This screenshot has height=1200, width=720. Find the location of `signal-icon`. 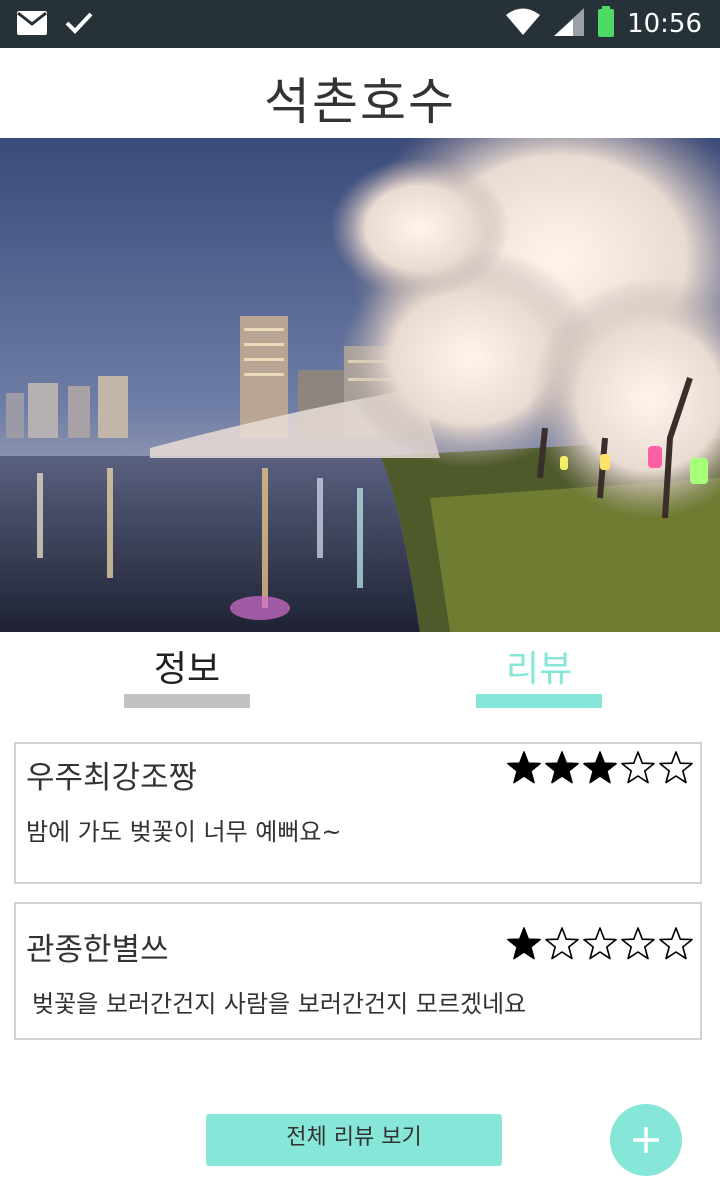

signal-icon is located at coordinates (569, 24).